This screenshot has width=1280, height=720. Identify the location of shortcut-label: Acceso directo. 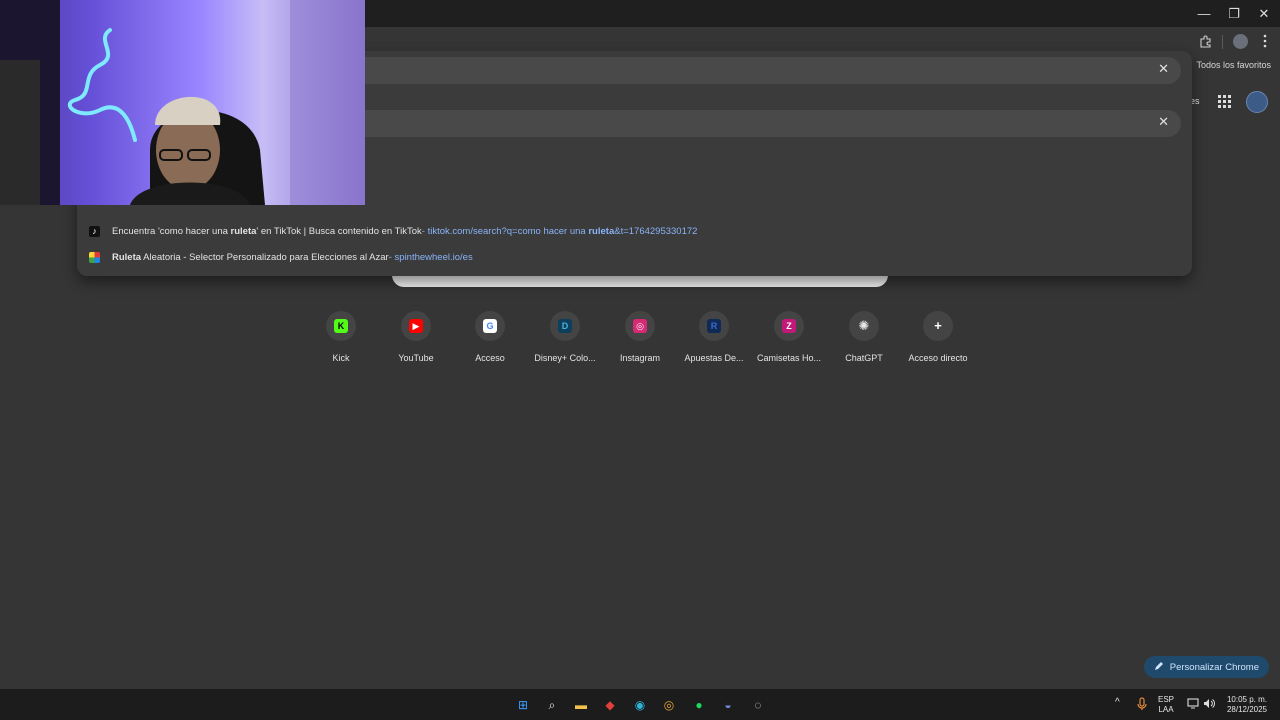
(938, 358).